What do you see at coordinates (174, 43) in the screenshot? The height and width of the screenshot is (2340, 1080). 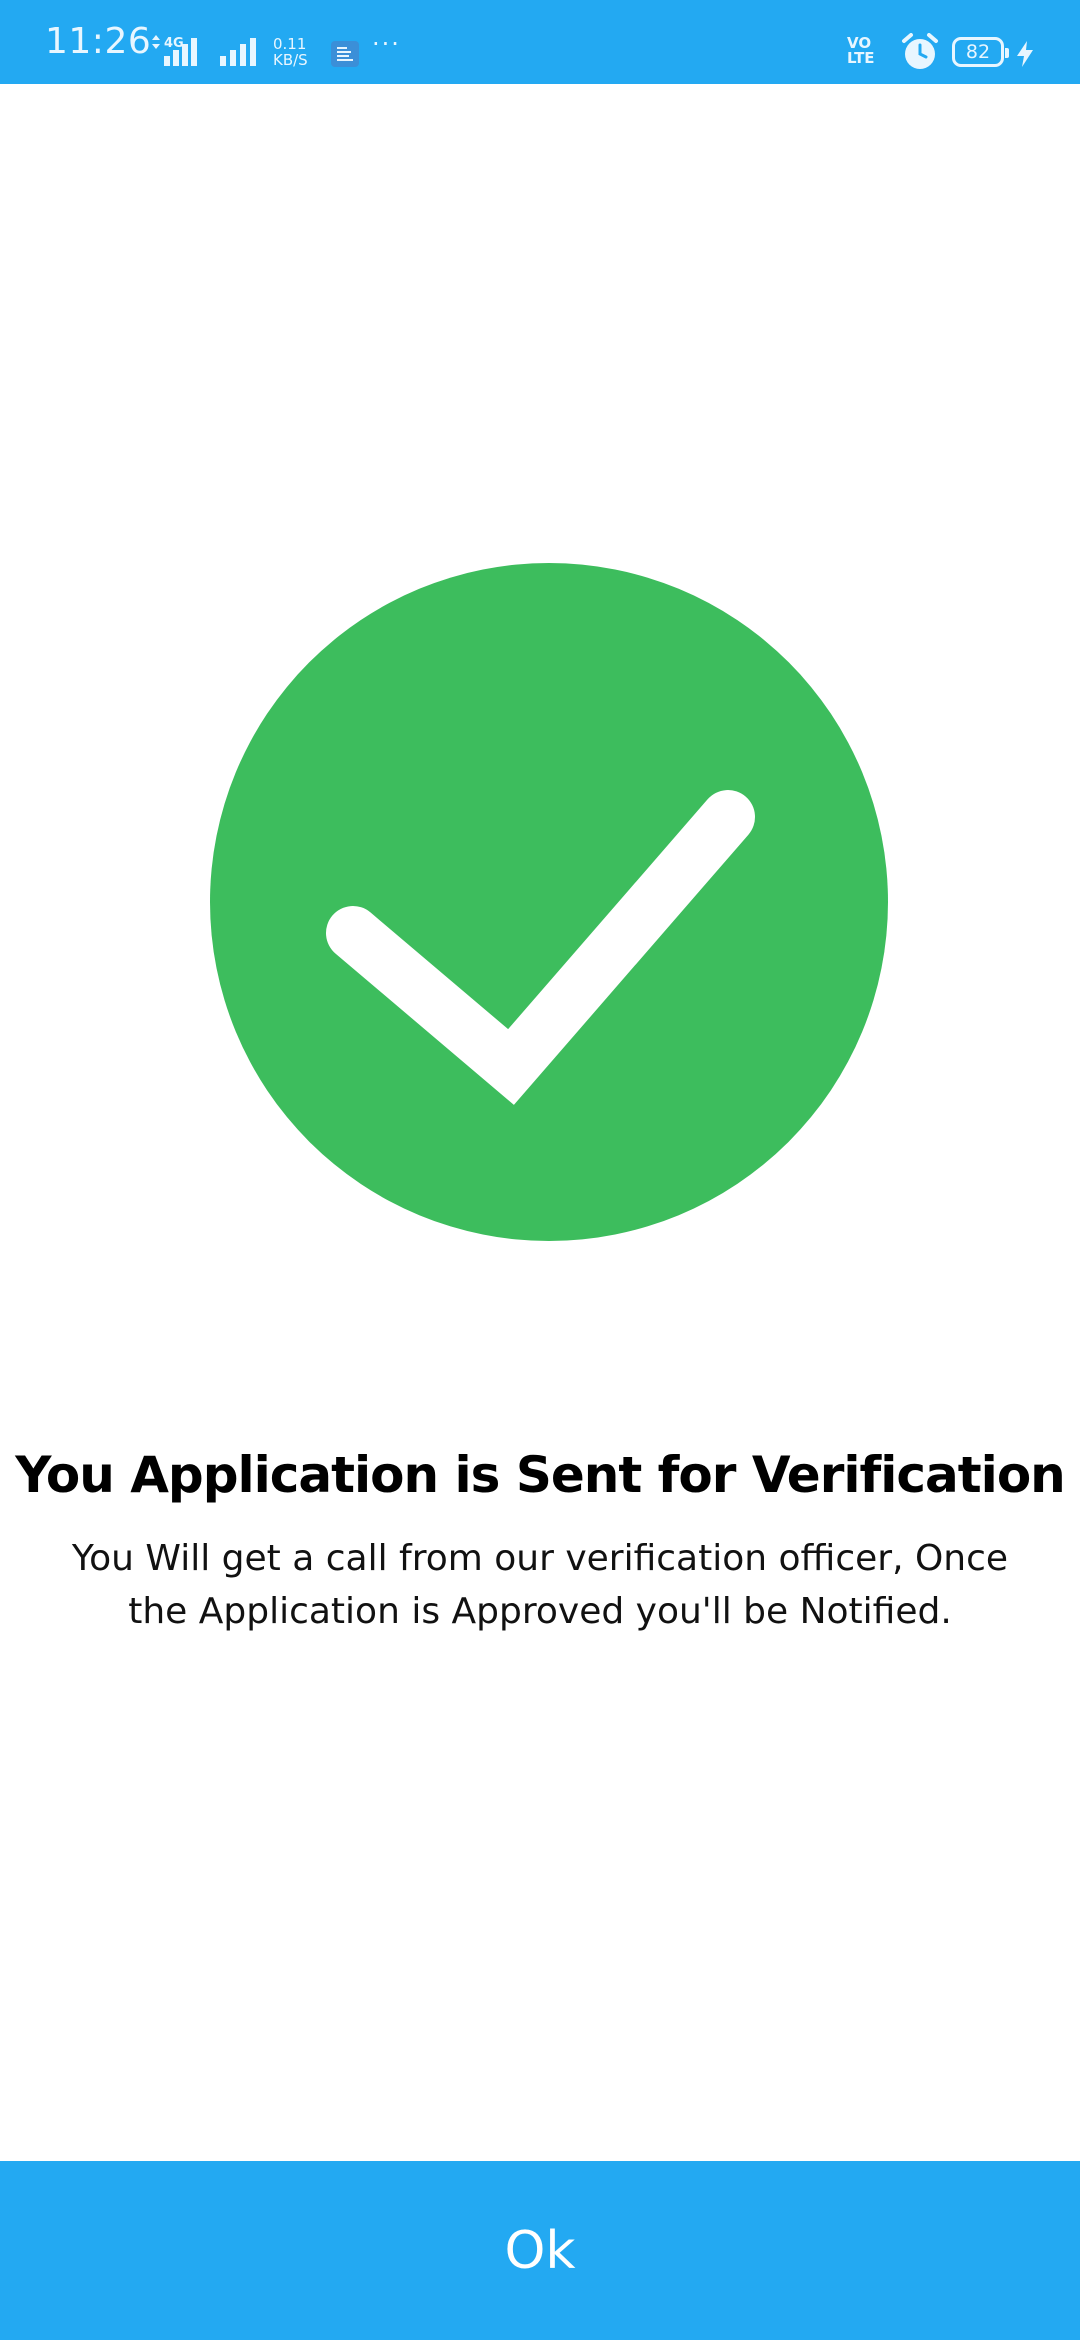 I see `network-type-label: 4G` at bounding box center [174, 43].